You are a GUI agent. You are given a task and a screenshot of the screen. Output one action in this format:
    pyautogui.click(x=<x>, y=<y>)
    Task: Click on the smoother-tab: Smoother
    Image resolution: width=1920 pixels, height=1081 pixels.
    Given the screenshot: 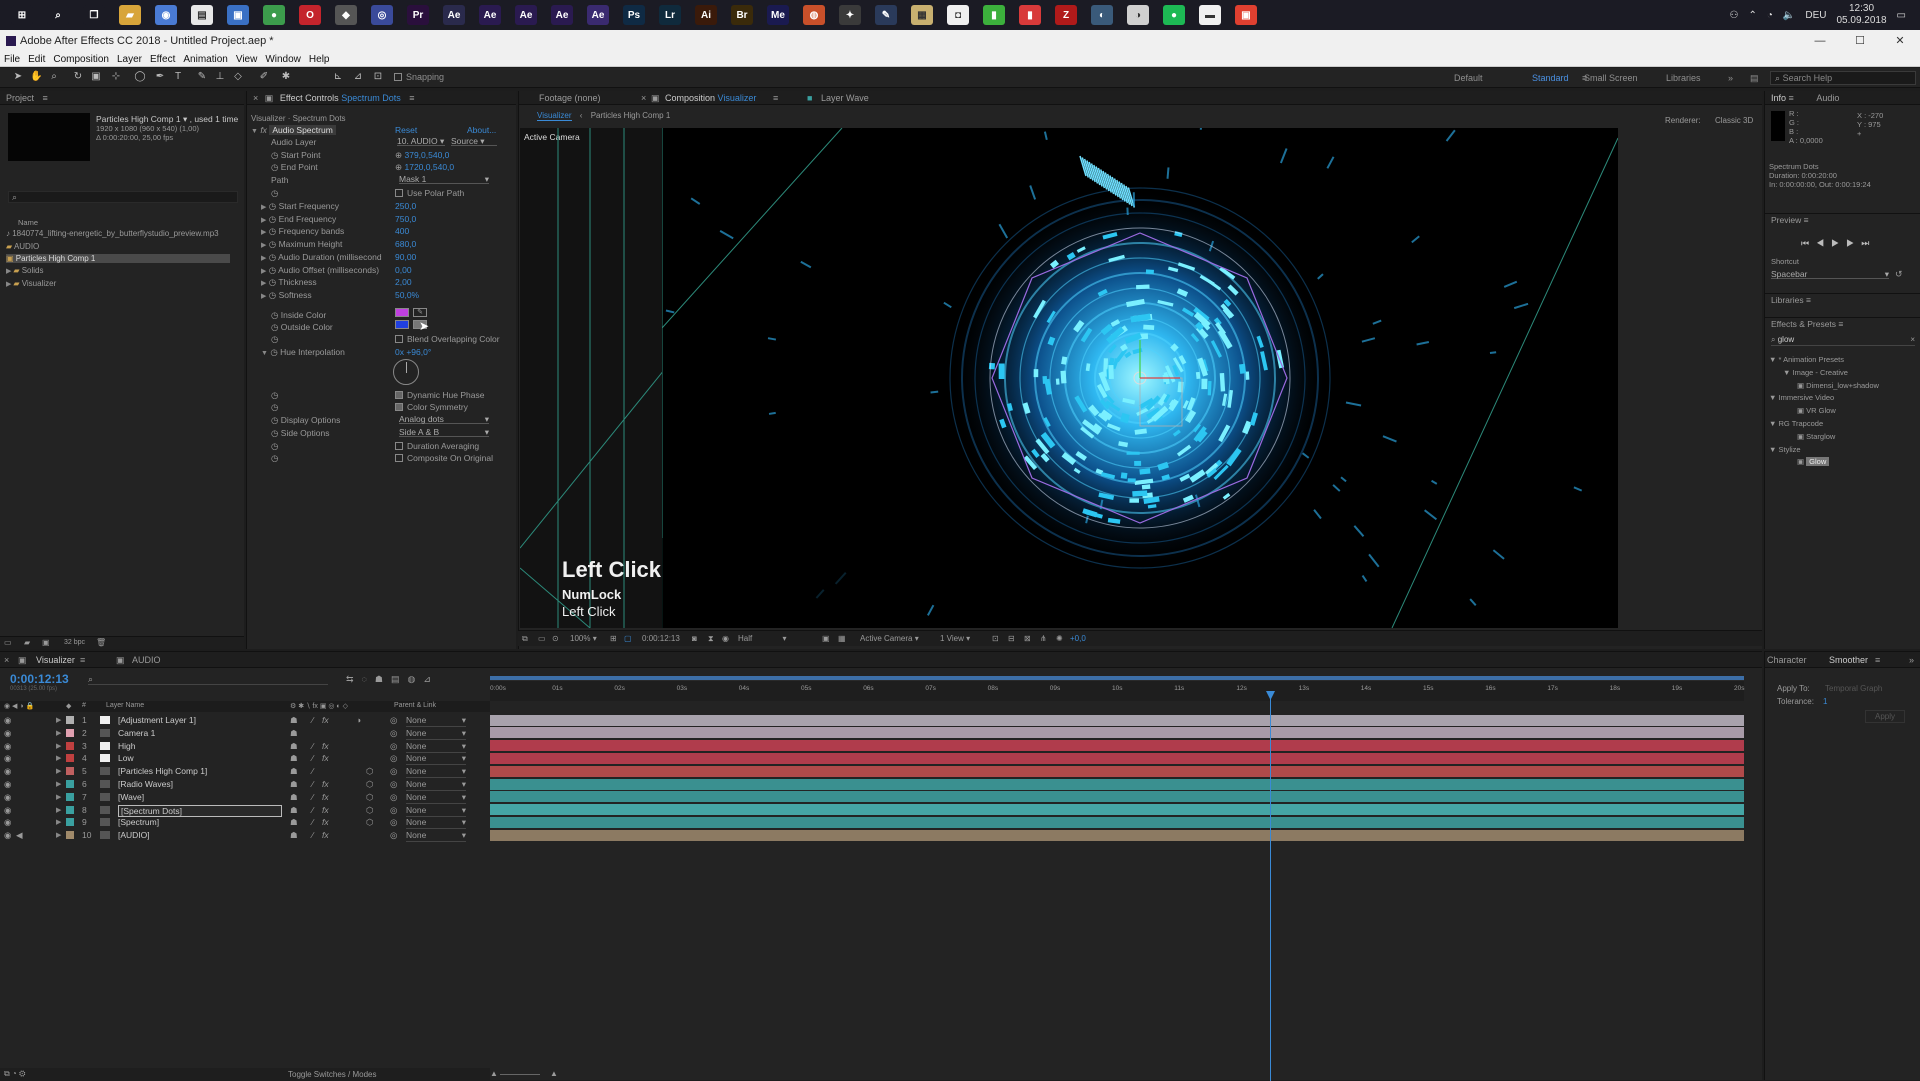 What is the action you would take?
    pyautogui.click(x=1848, y=660)
    